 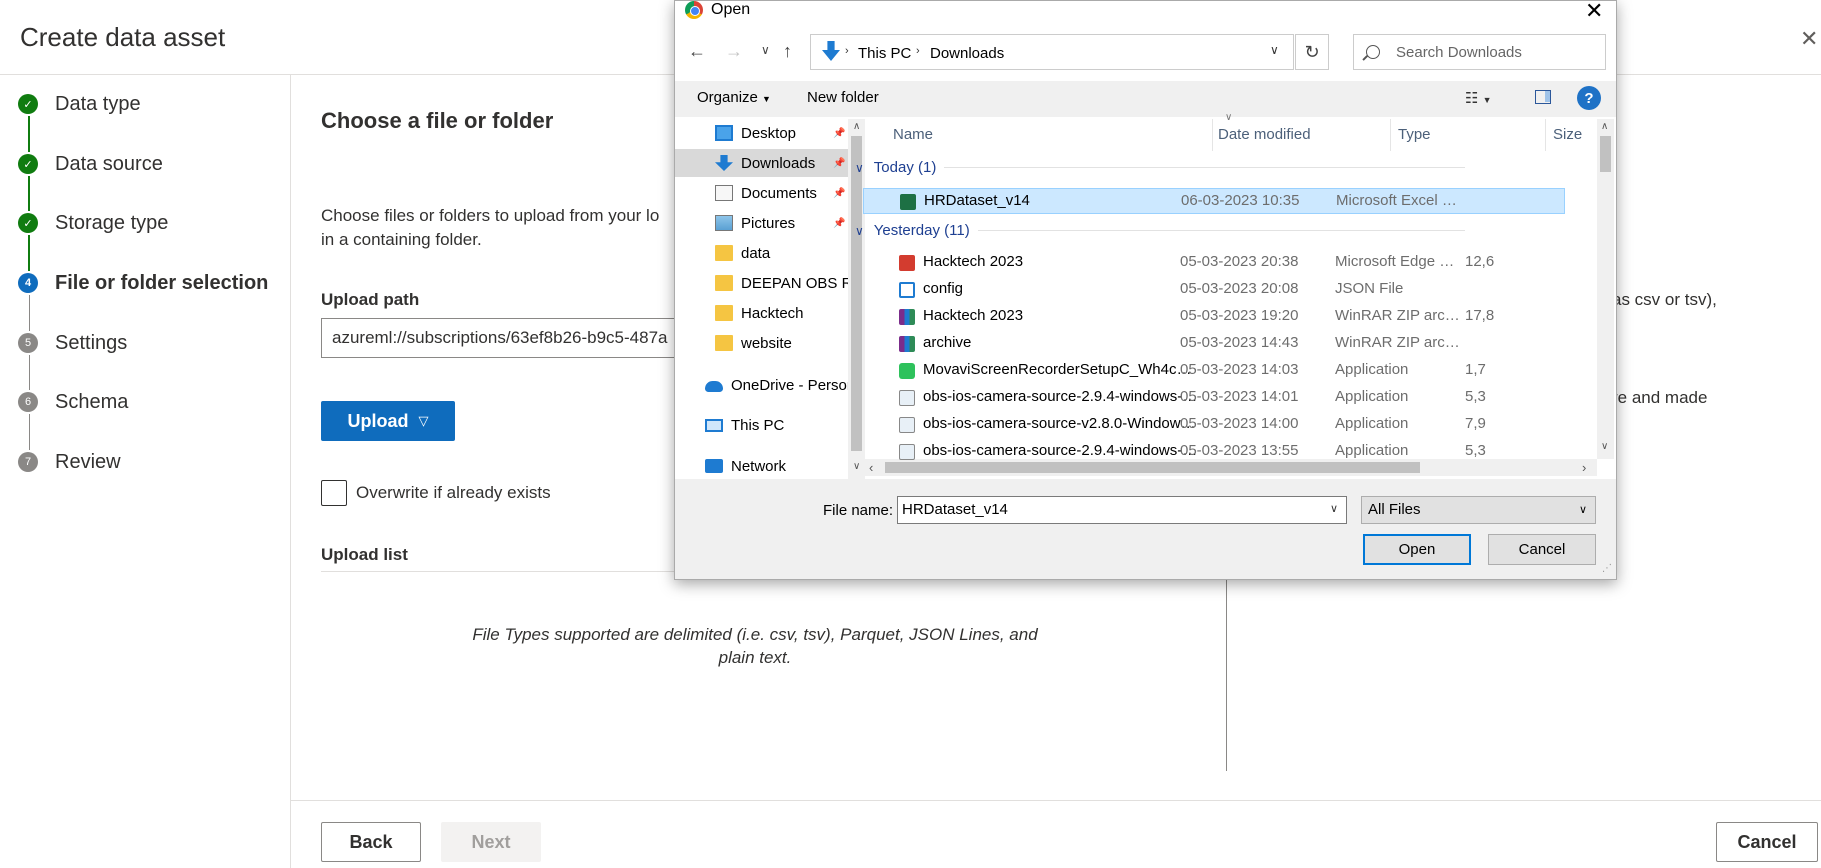 What do you see at coordinates (1542, 549) in the screenshot?
I see `dialog-cancel-button: Cancel` at bounding box center [1542, 549].